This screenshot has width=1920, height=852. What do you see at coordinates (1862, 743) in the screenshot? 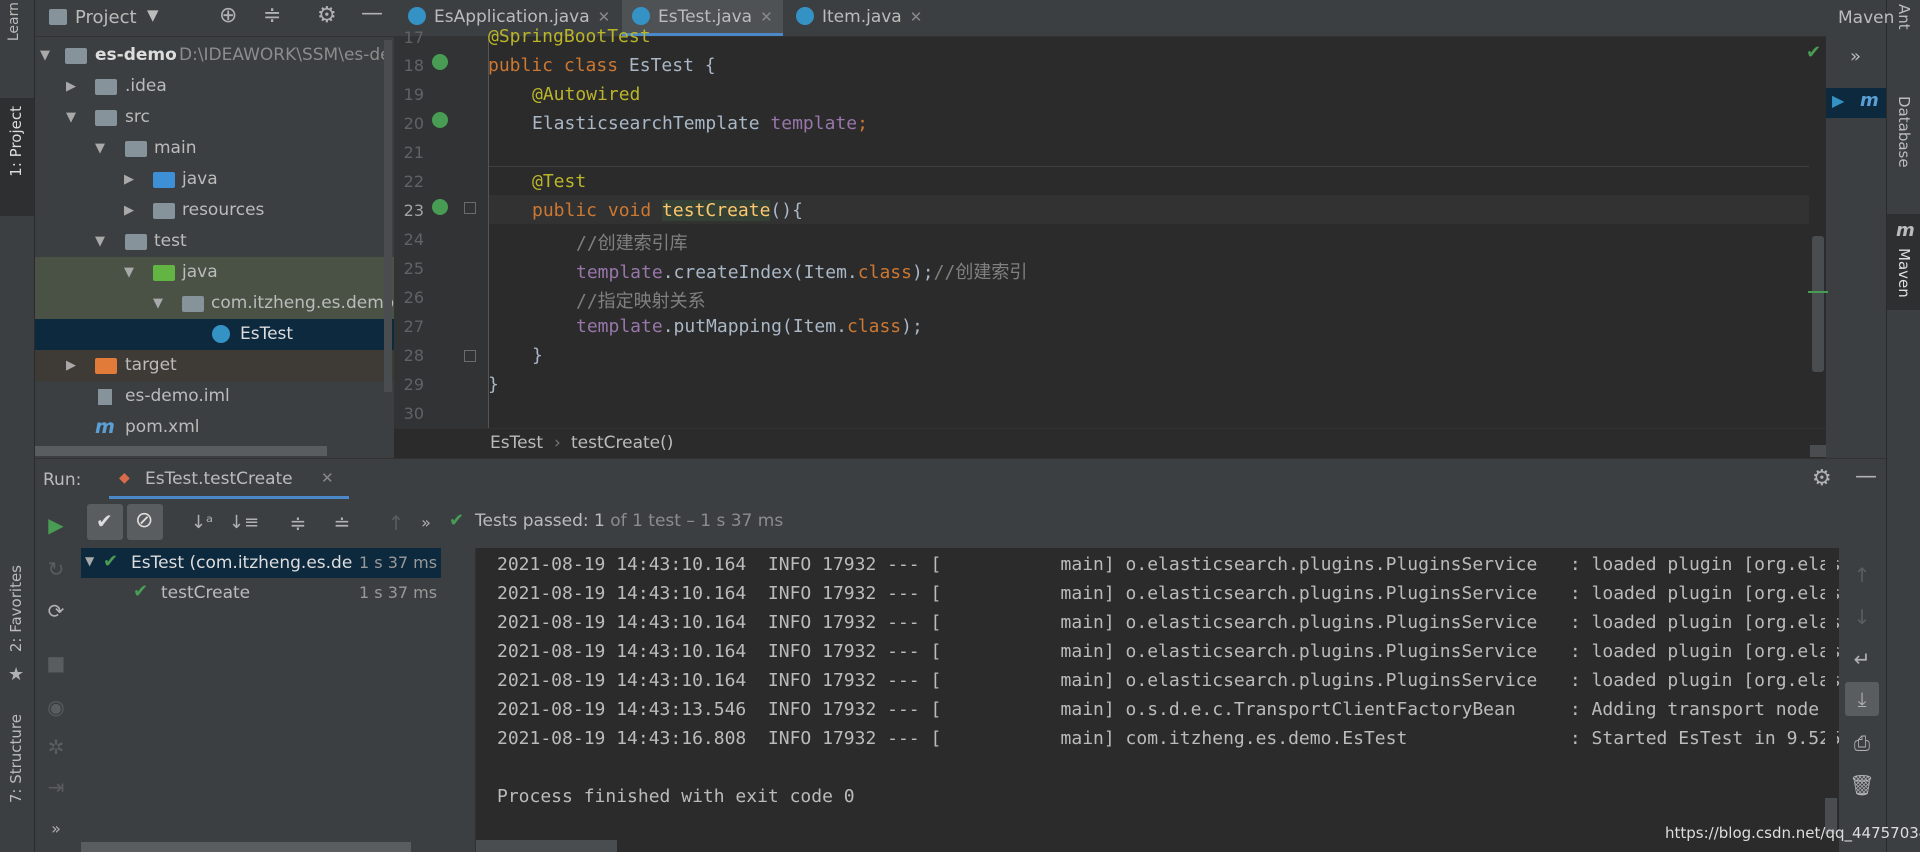
I see `print-icon: ⎙` at bounding box center [1862, 743].